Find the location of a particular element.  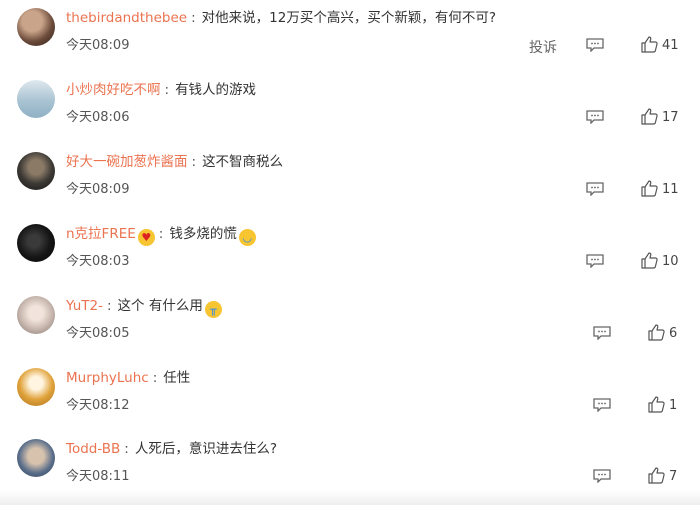

crying-emoji: ╥ is located at coordinates (213, 309).